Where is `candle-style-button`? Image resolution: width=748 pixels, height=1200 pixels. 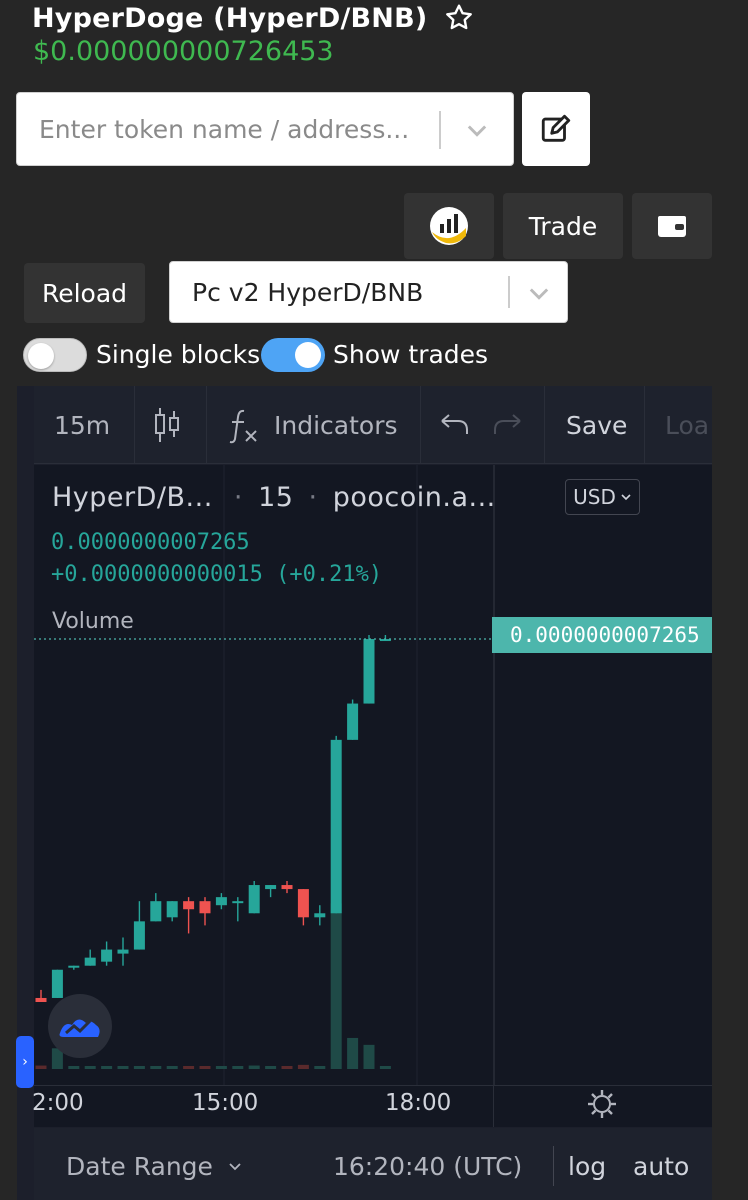
candle-style-button is located at coordinates (167, 425).